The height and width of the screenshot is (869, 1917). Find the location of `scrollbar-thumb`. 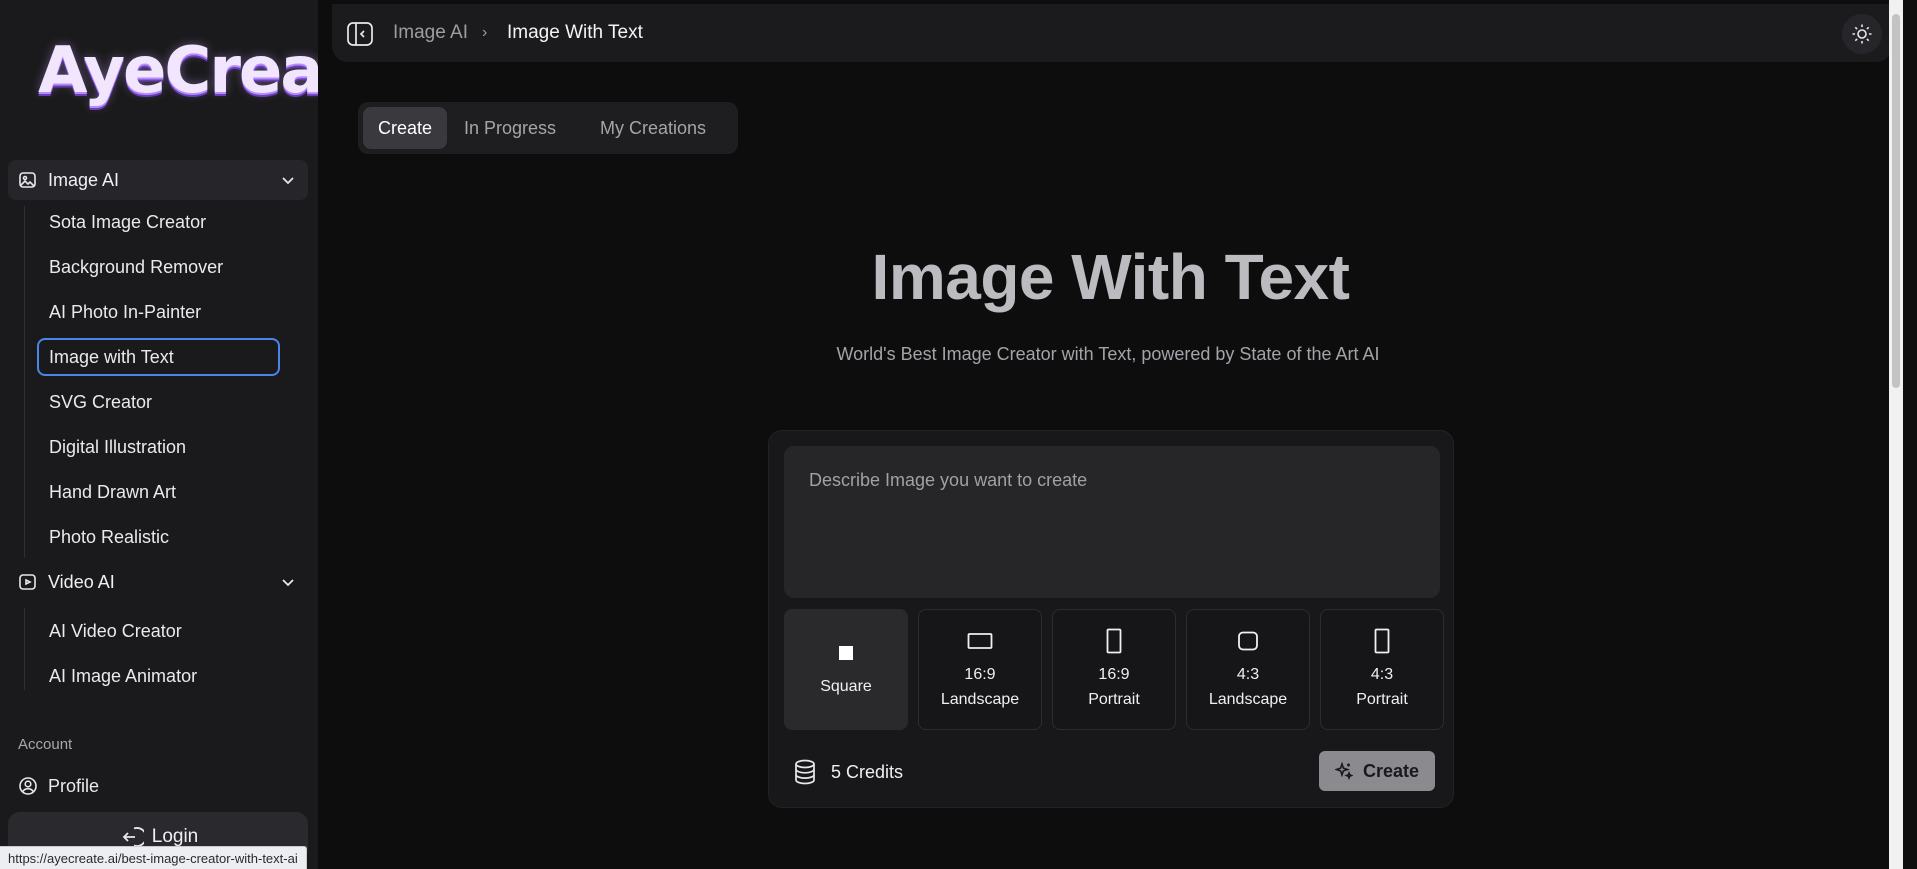

scrollbar-thumb is located at coordinates (1896, 201).